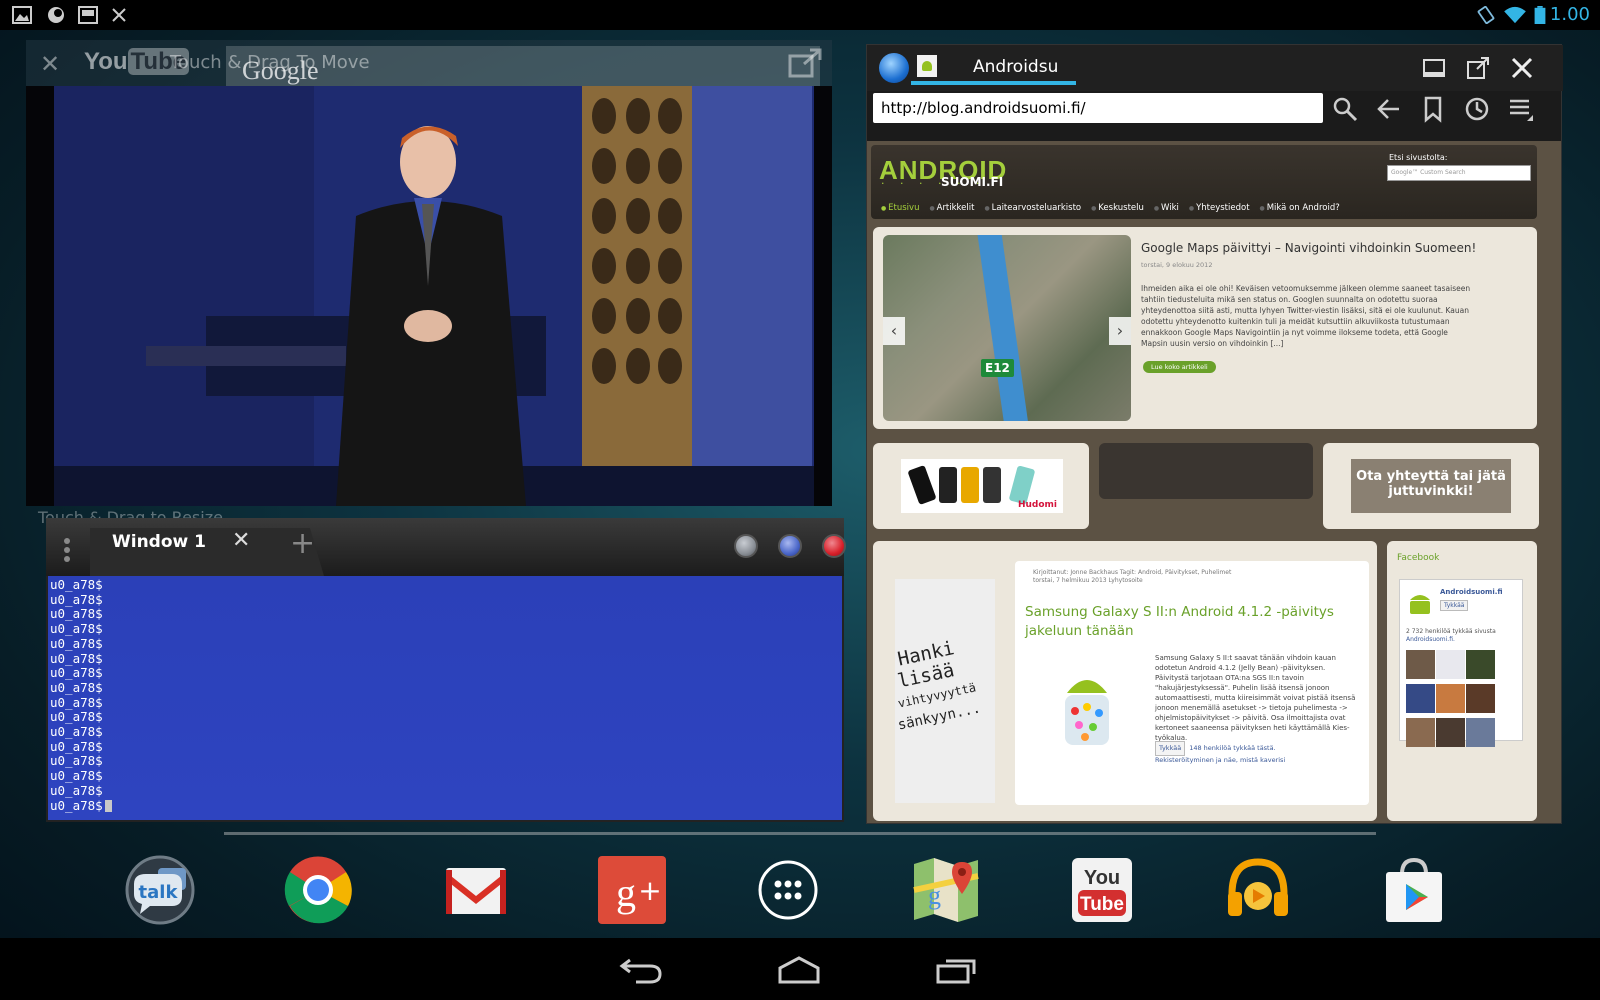 The image size is (1600, 1000). Describe the element at coordinates (1433, 109) in the screenshot. I see `bookmark-icon` at that location.